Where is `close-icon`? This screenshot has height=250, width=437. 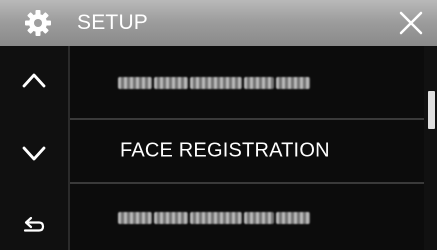 close-icon is located at coordinates (411, 23).